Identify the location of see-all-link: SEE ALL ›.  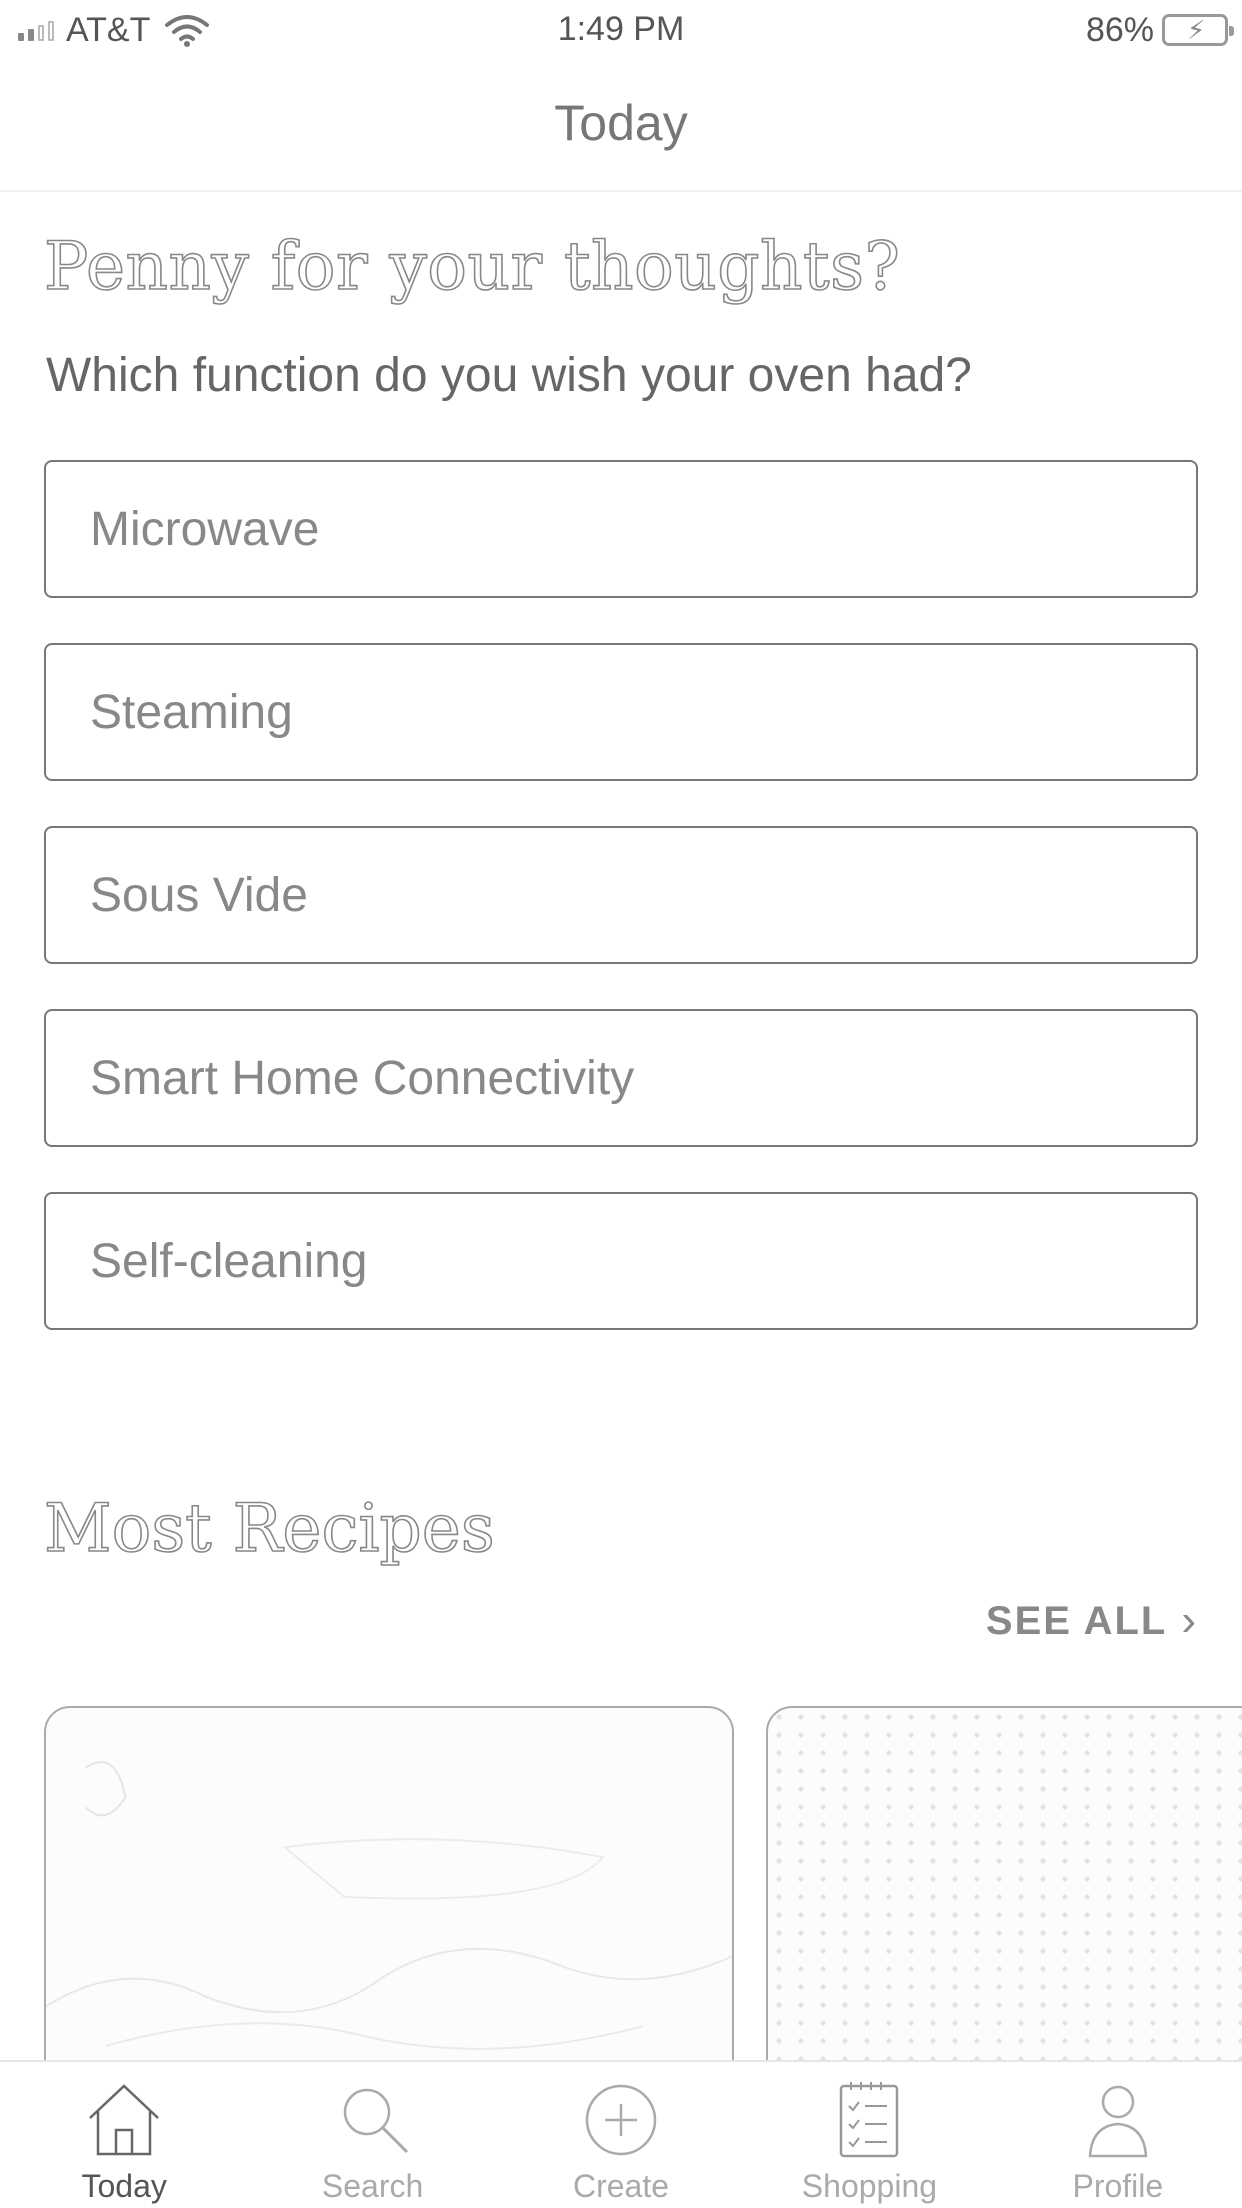
(1092, 1621).